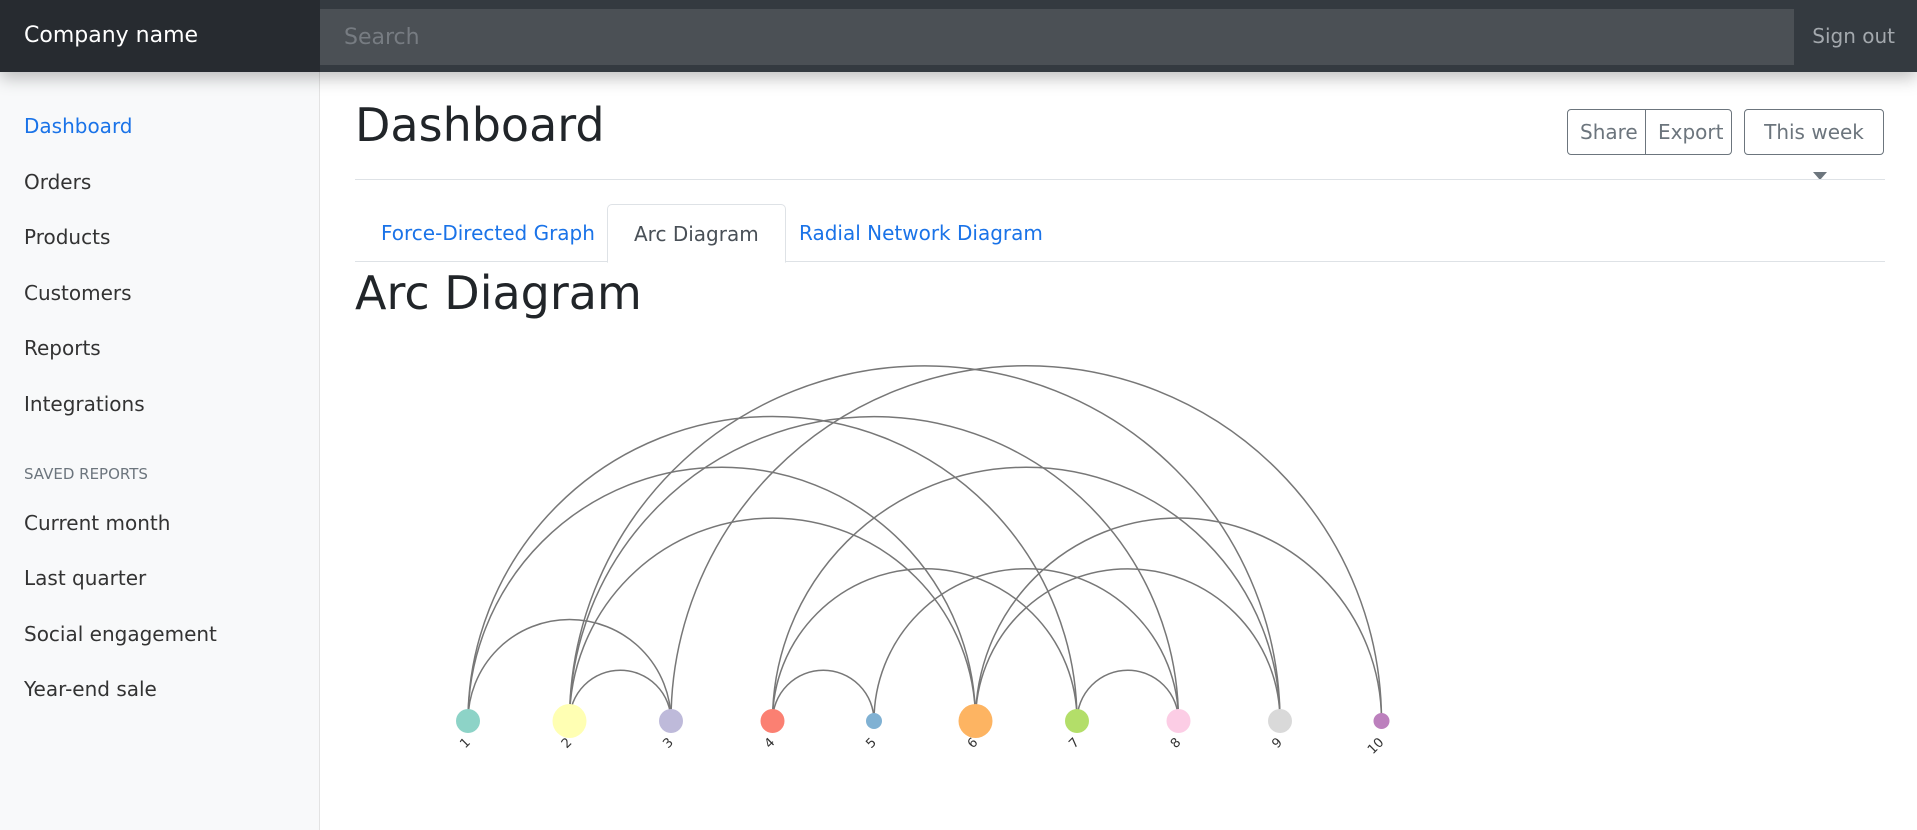  What do you see at coordinates (567, 743) in the screenshot?
I see `node-label-2: 2` at bounding box center [567, 743].